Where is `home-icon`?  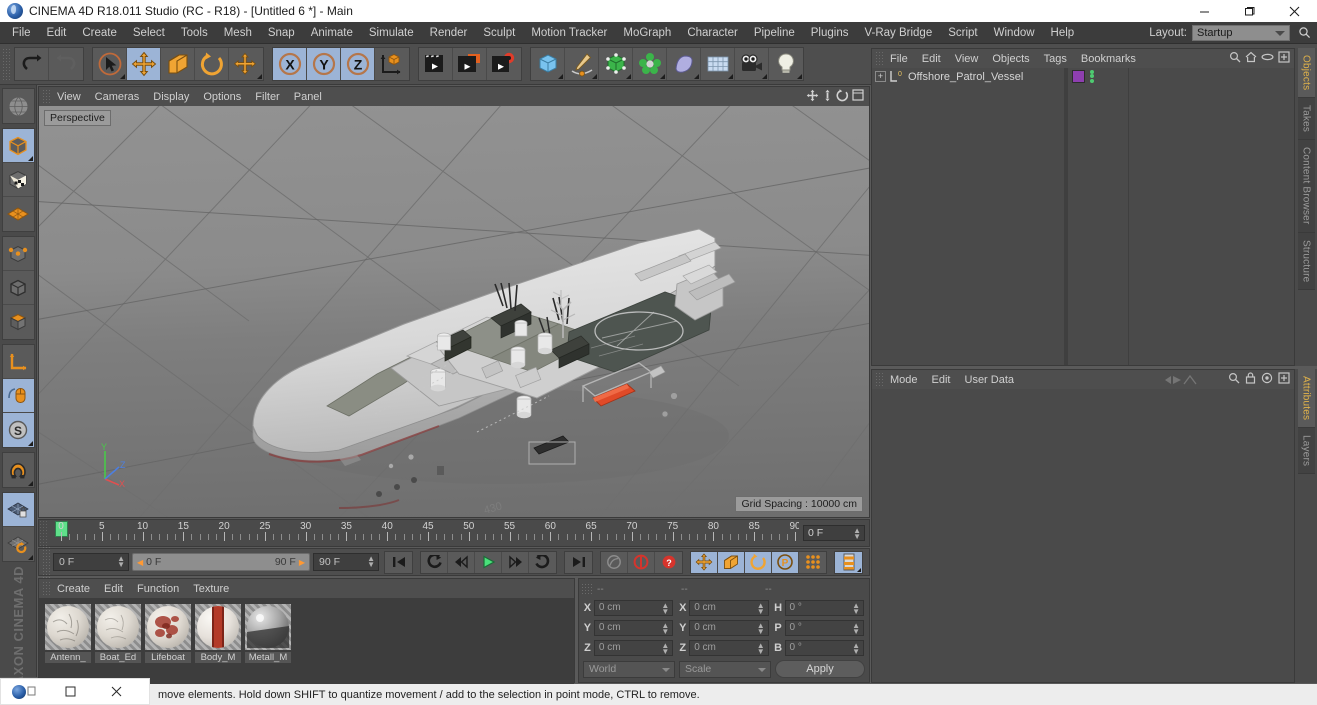
home-icon is located at coordinates (1251, 58).